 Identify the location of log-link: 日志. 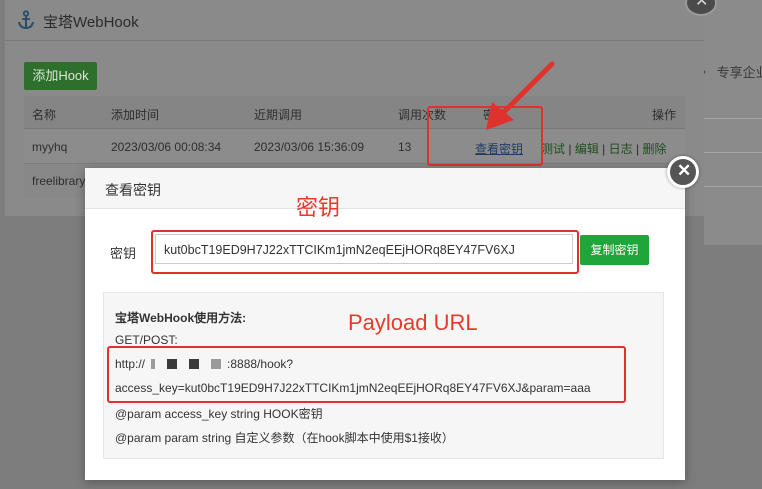
(621, 149).